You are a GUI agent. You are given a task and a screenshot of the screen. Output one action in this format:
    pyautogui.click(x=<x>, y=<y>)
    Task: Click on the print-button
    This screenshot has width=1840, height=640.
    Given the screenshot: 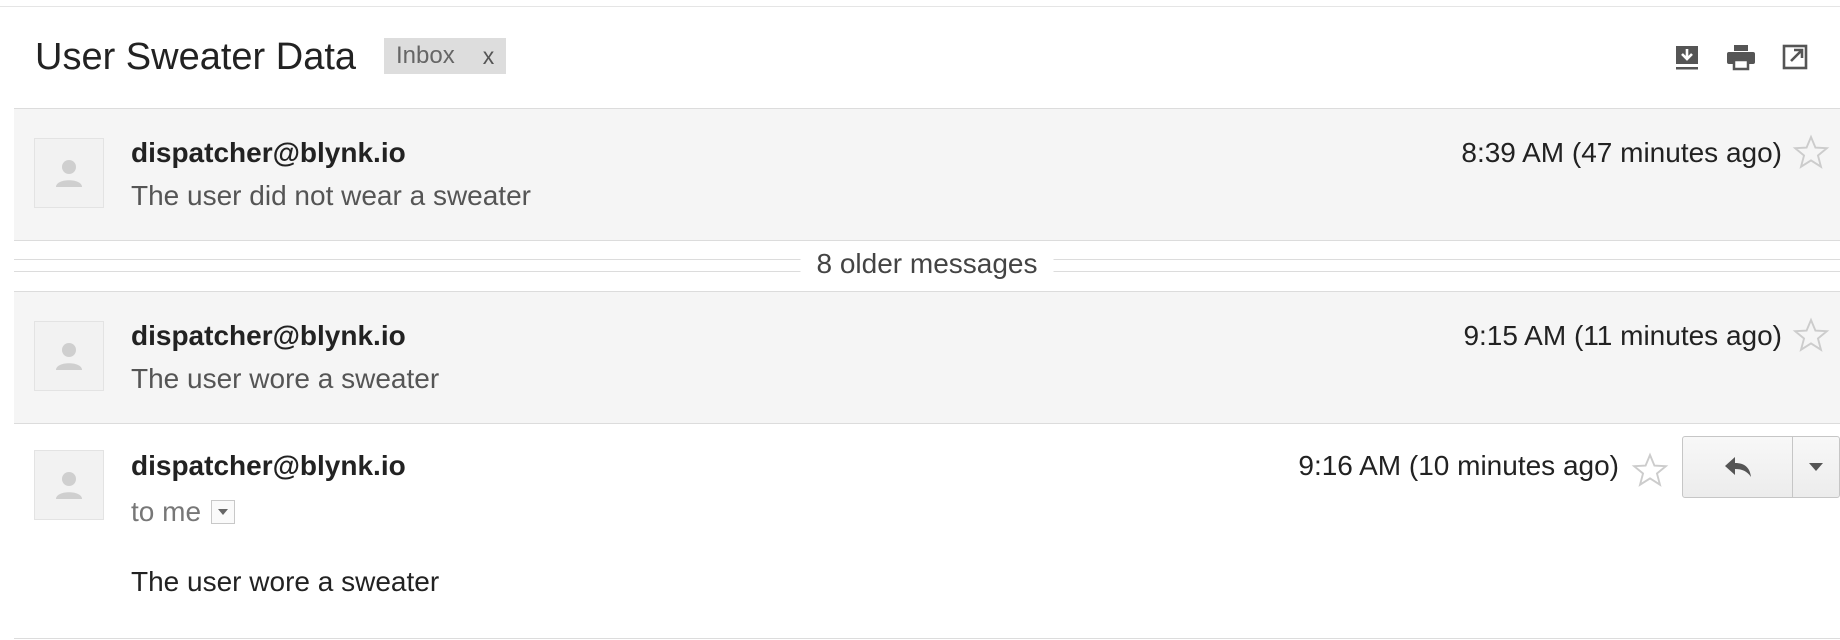 What is the action you would take?
    pyautogui.click(x=1741, y=57)
    